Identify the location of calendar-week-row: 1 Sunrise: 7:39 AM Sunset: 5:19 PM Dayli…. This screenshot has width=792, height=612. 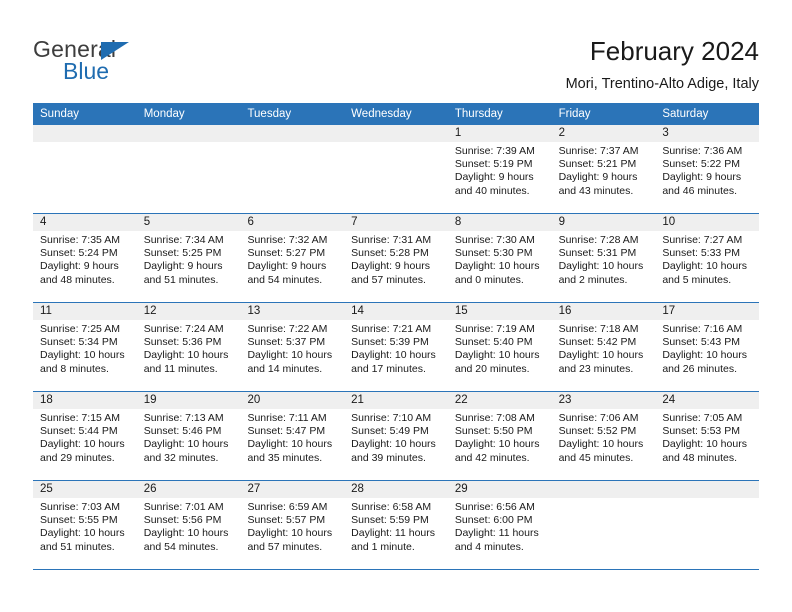
(396, 169).